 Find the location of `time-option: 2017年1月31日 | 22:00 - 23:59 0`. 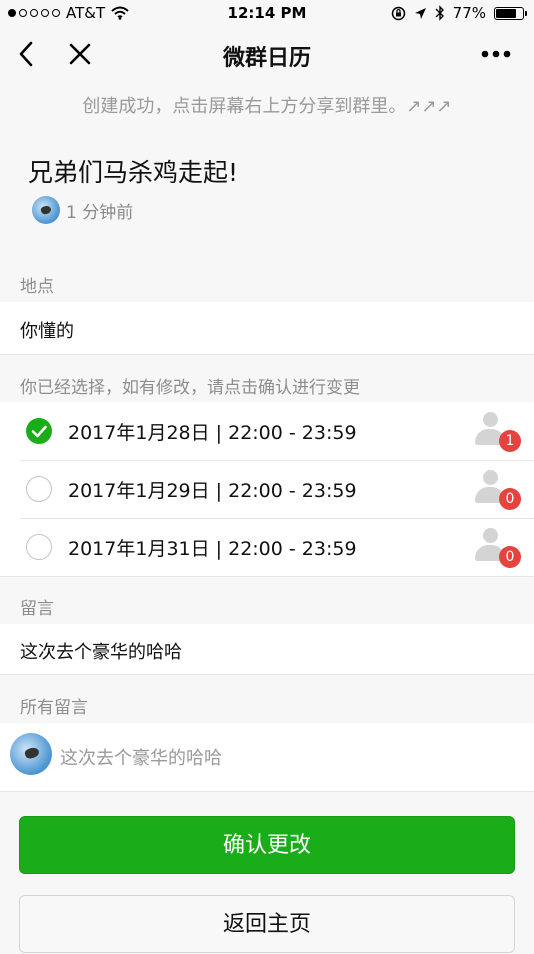

time-option: 2017年1月31日 | 22:00 - 23:59 0 is located at coordinates (267, 547).